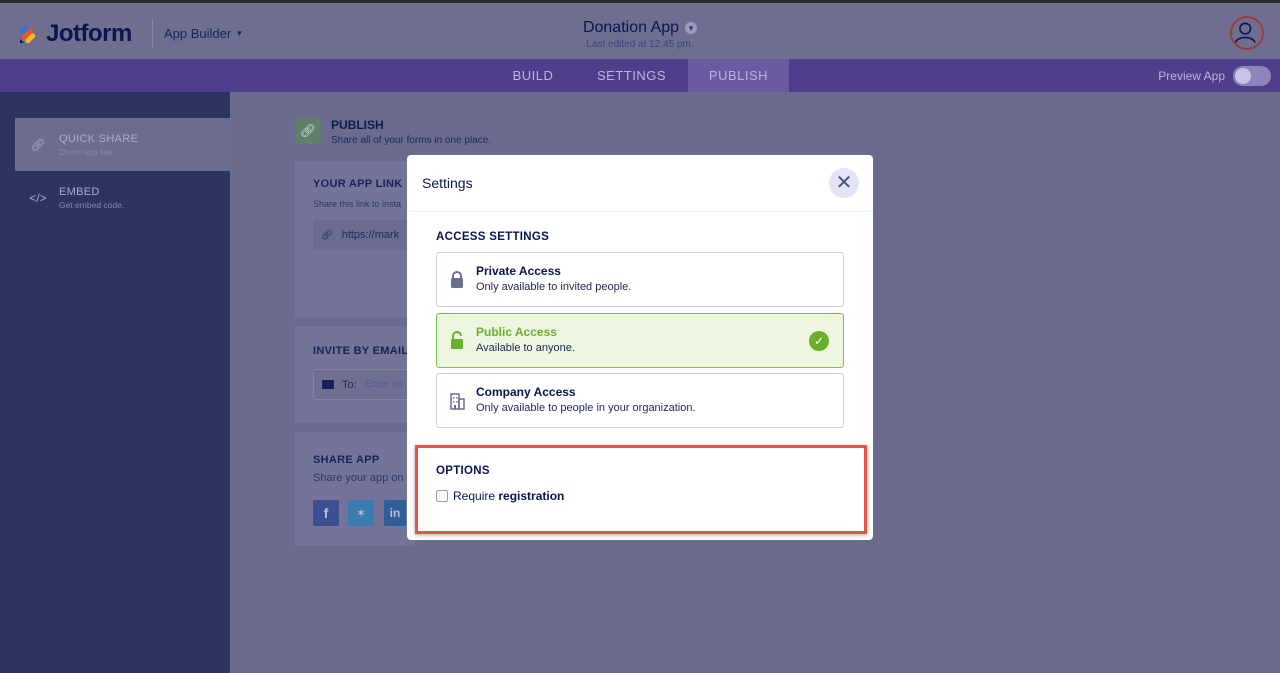 The image size is (1280, 673). What do you see at coordinates (533, 75) in the screenshot?
I see `tab-build: BUILD` at bounding box center [533, 75].